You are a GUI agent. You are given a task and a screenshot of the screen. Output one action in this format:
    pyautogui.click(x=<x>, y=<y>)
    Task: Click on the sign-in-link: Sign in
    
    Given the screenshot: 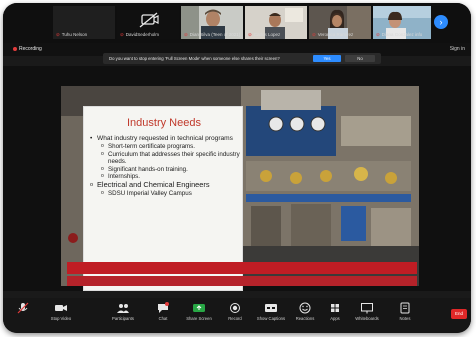 What is the action you would take?
    pyautogui.click(x=457, y=49)
    